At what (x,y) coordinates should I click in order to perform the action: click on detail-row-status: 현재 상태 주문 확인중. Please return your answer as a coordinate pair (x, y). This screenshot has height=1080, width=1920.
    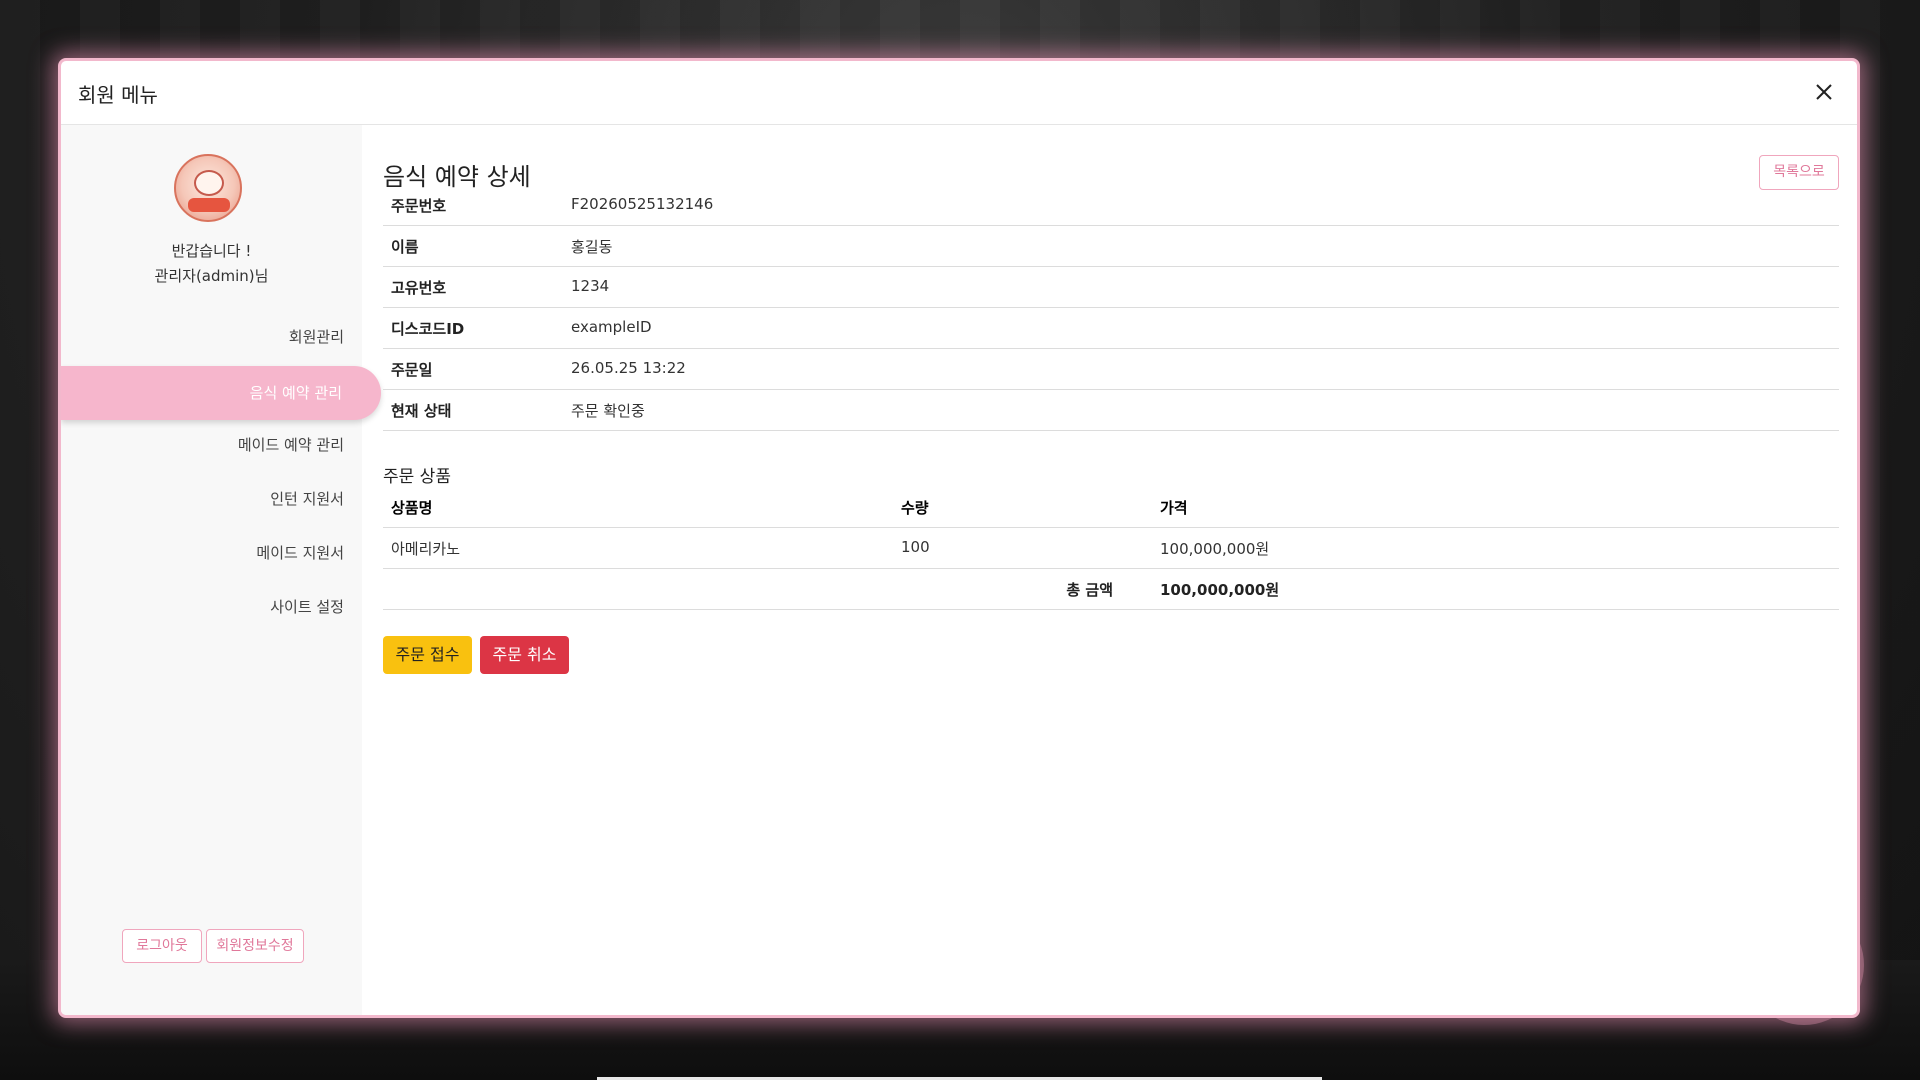
    Looking at the image, I should click on (1111, 410).